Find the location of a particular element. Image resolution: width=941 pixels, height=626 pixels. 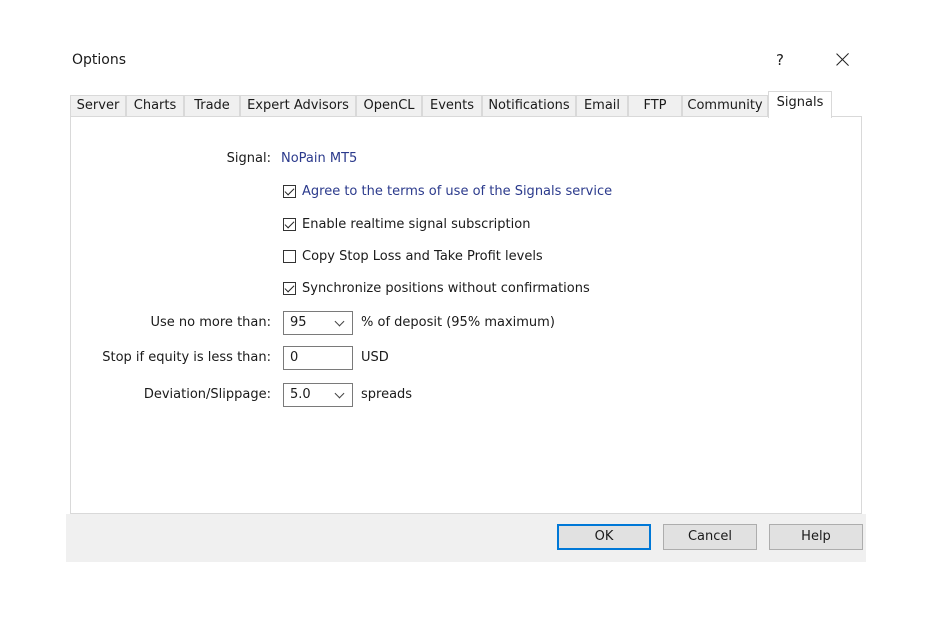

tab-opencl: OpenCL is located at coordinates (389, 106).